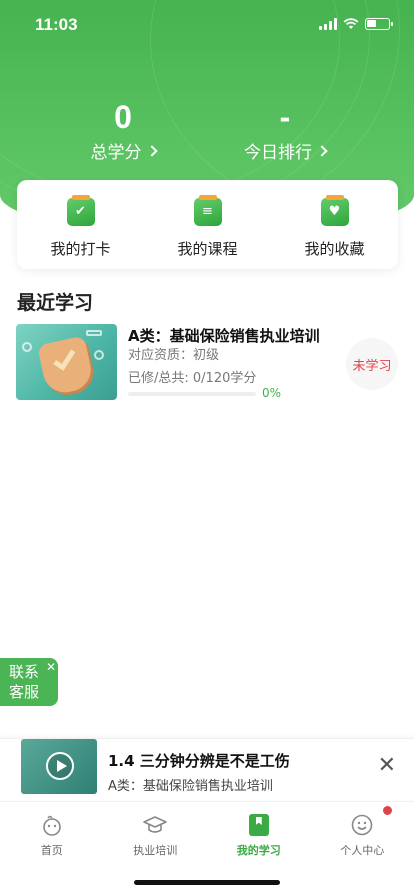 This screenshot has height=896, width=414. What do you see at coordinates (285, 117) in the screenshot?
I see `today-rank-value: -` at bounding box center [285, 117].